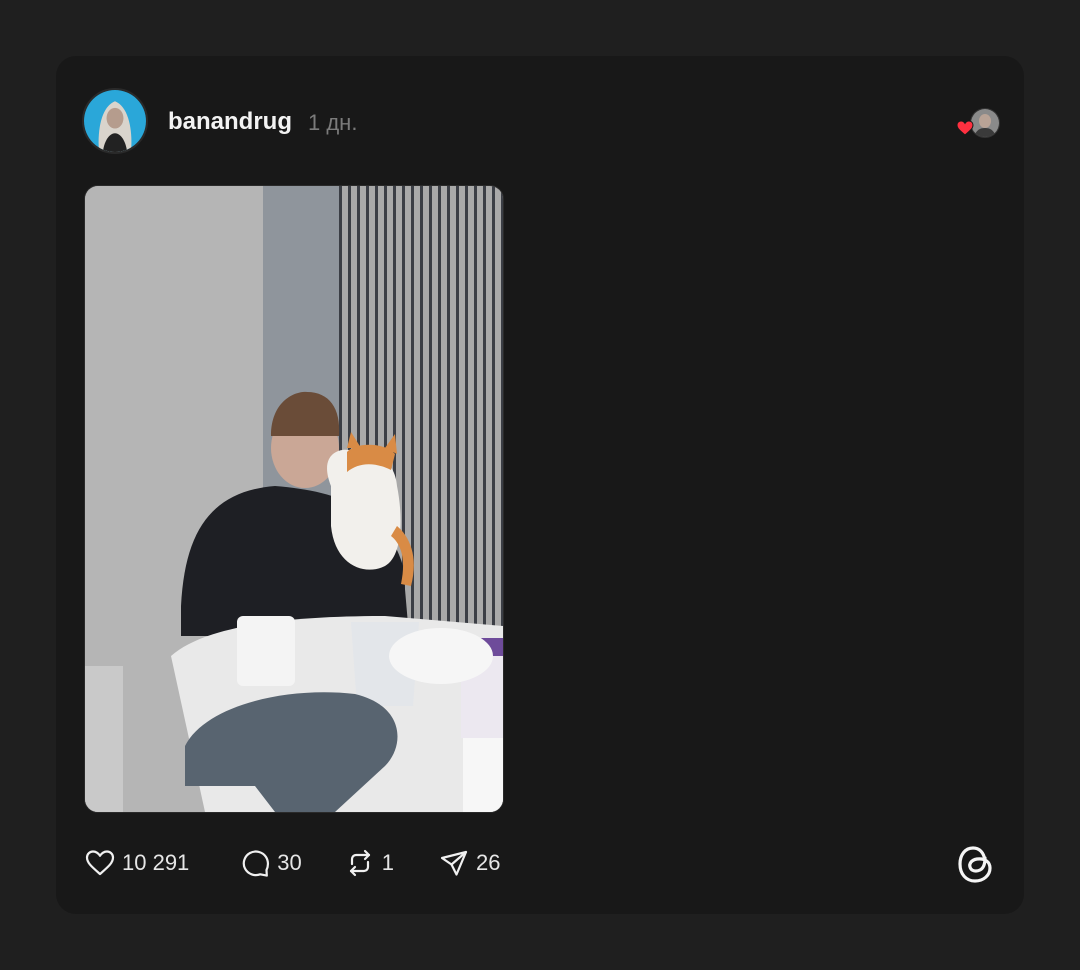 This screenshot has width=1080, height=970. I want to click on repost-count: 1, so click(388, 862).